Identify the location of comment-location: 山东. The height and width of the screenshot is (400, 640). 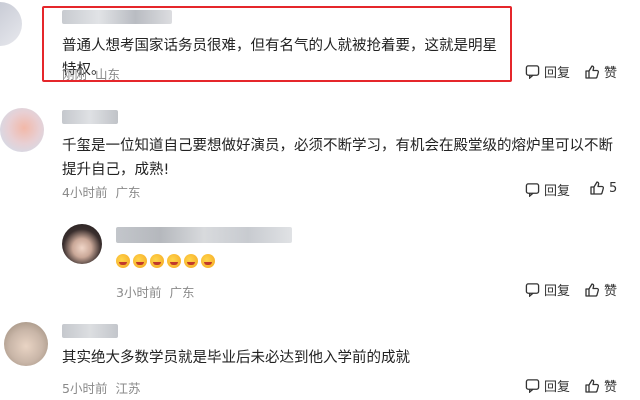
(108, 74).